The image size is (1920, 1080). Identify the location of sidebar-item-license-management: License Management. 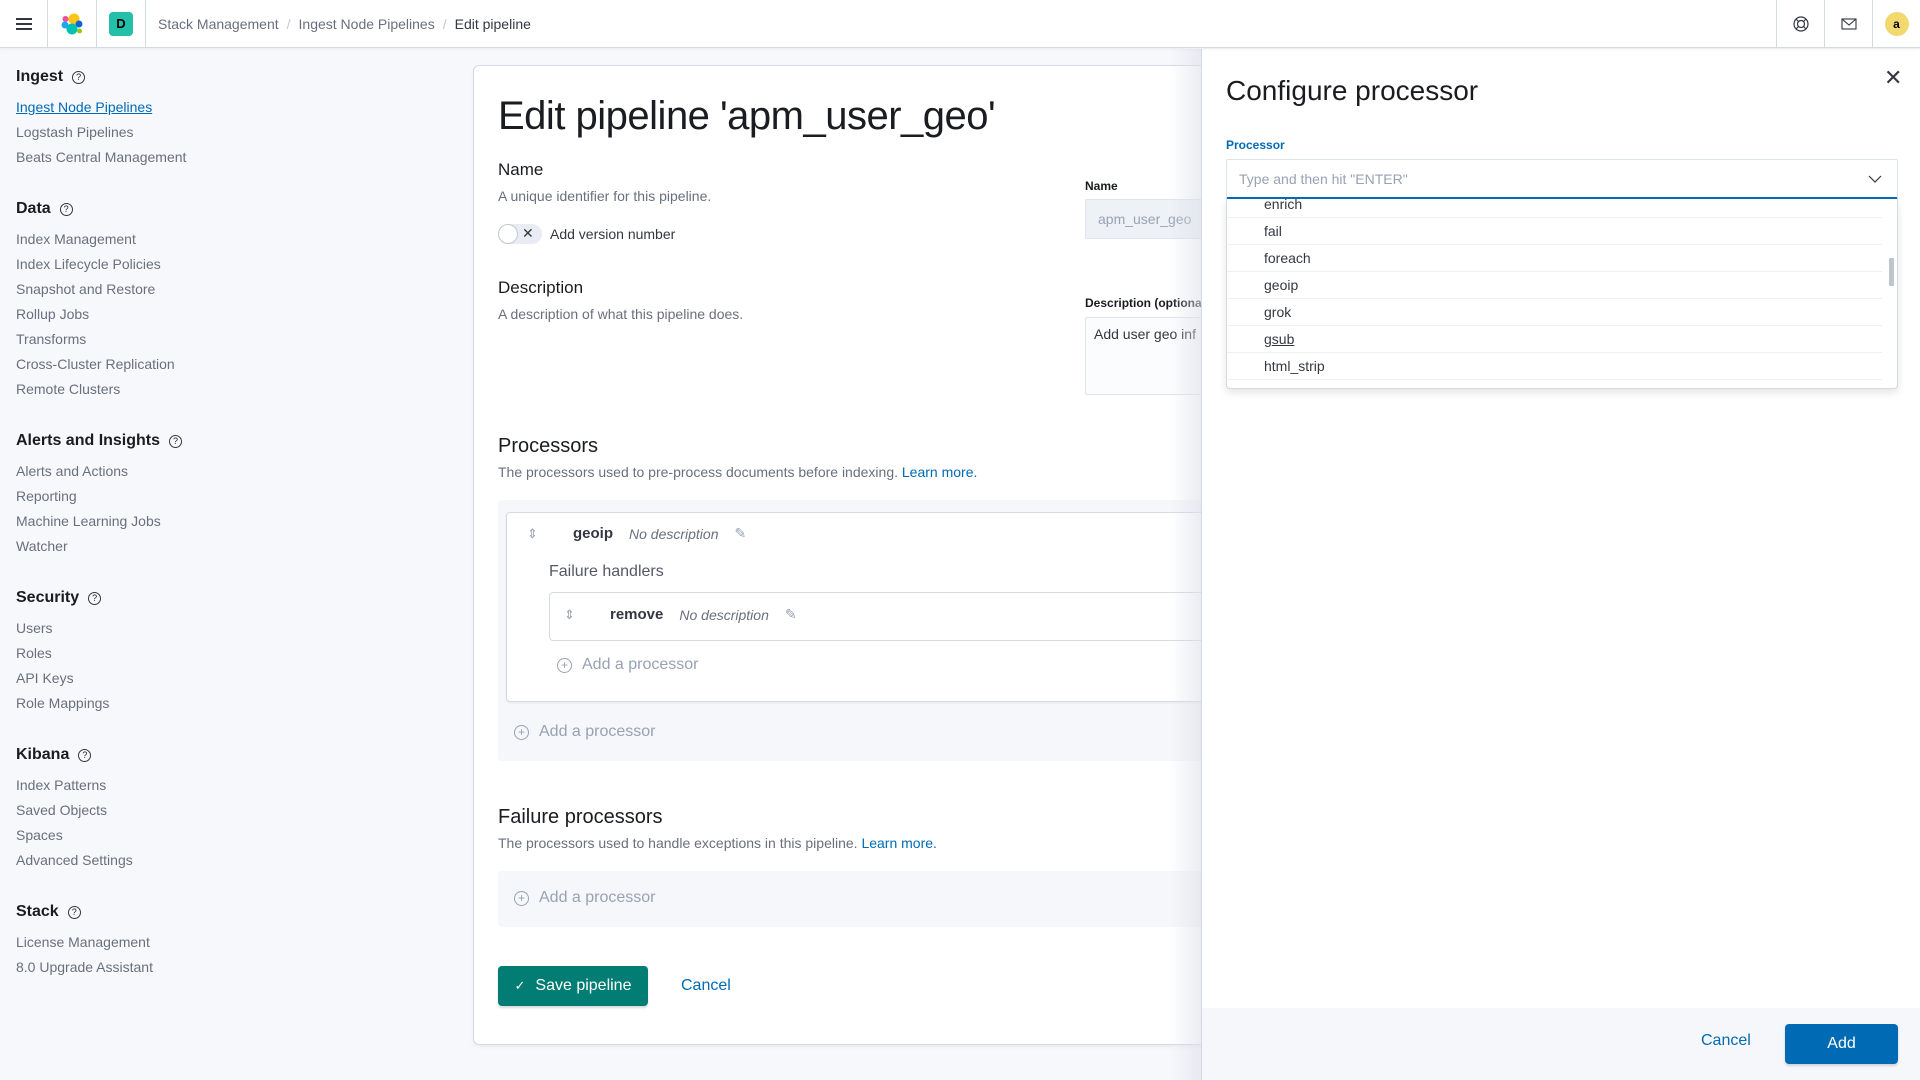
(220, 942).